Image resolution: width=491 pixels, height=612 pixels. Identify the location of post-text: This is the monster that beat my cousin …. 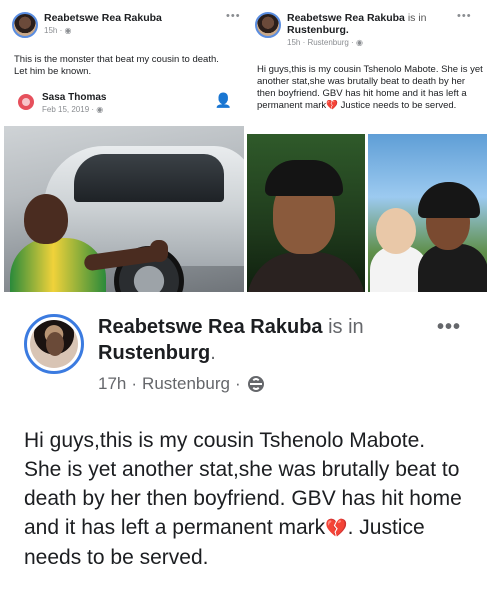
(116, 65).